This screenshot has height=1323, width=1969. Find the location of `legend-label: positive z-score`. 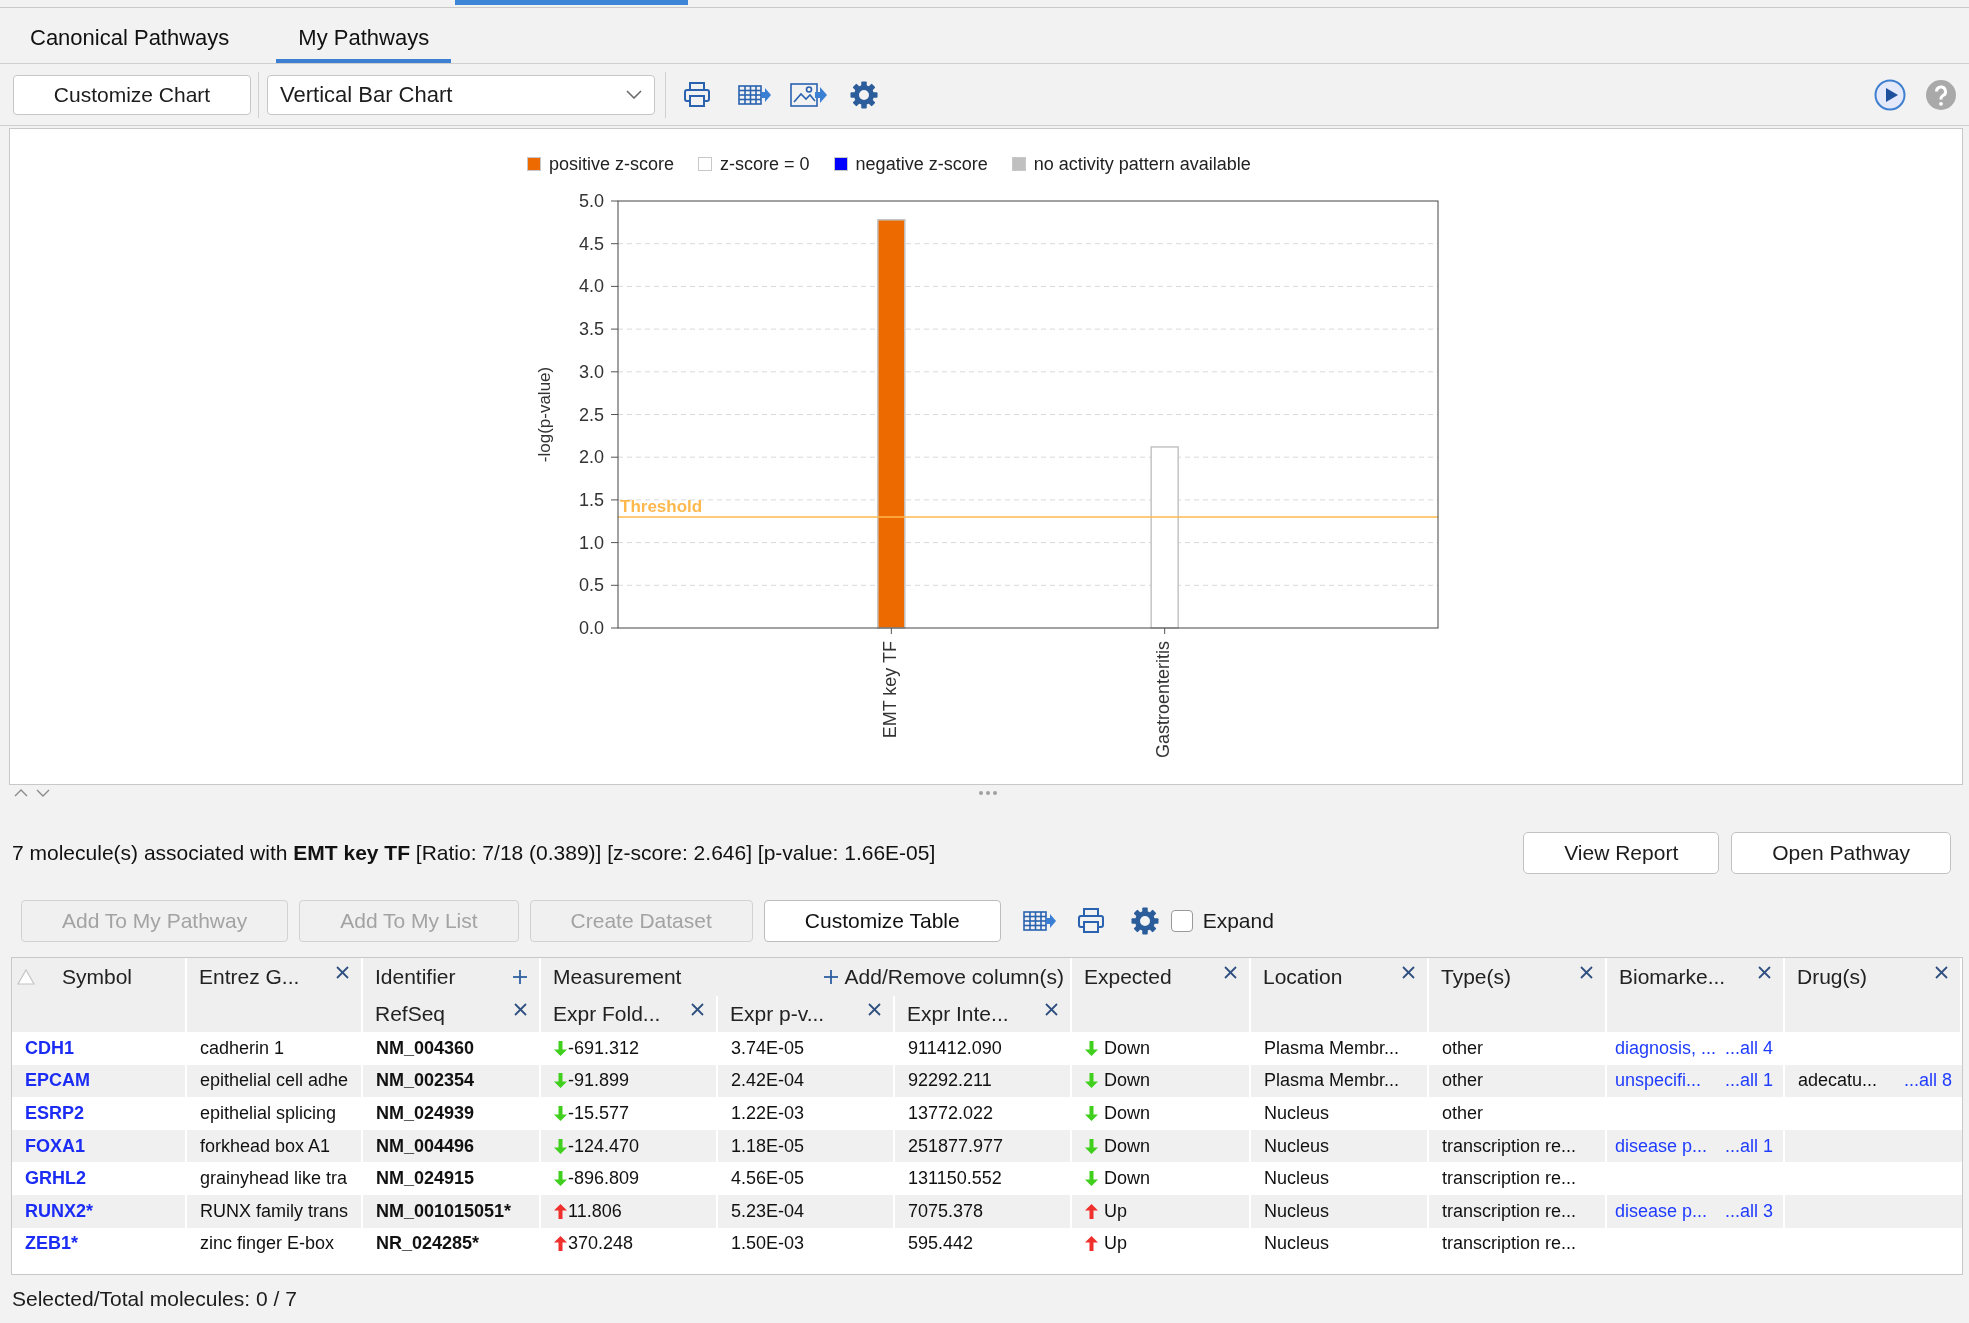

legend-label: positive z-score is located at coordinates (612, 164).